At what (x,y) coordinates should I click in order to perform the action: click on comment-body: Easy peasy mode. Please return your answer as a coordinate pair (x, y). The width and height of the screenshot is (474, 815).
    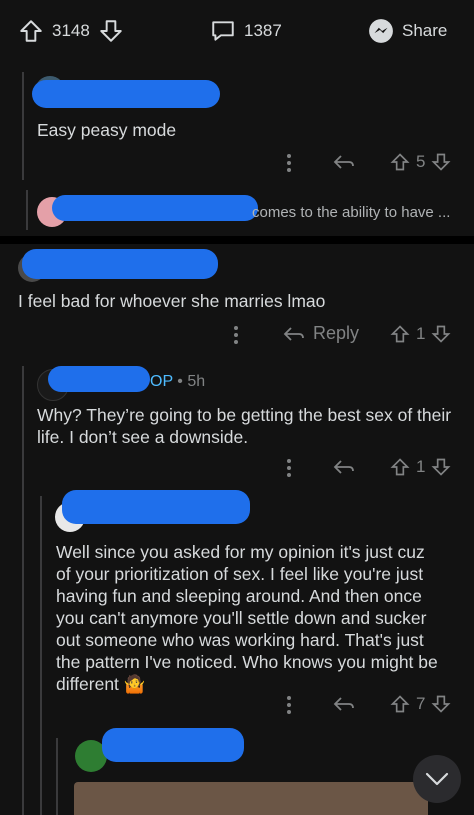
    Looking at the image, I should click on (107, 130).